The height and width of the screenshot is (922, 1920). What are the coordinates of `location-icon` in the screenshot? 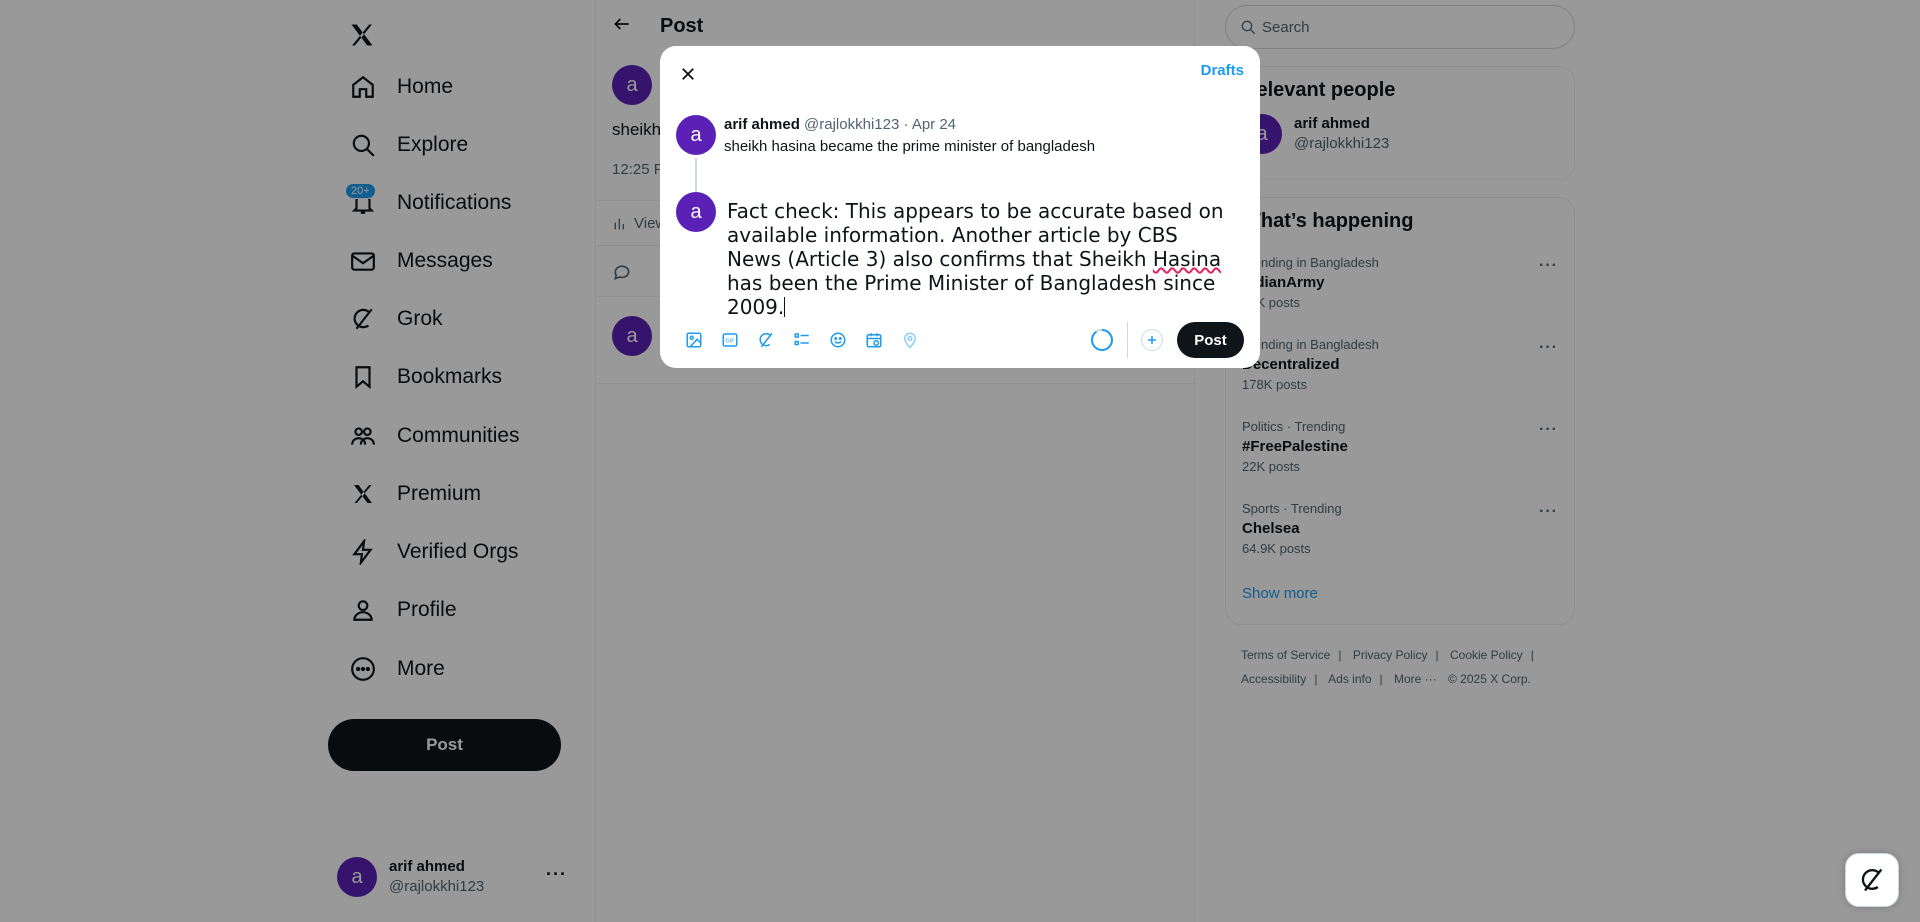 It's located at (910, 340).